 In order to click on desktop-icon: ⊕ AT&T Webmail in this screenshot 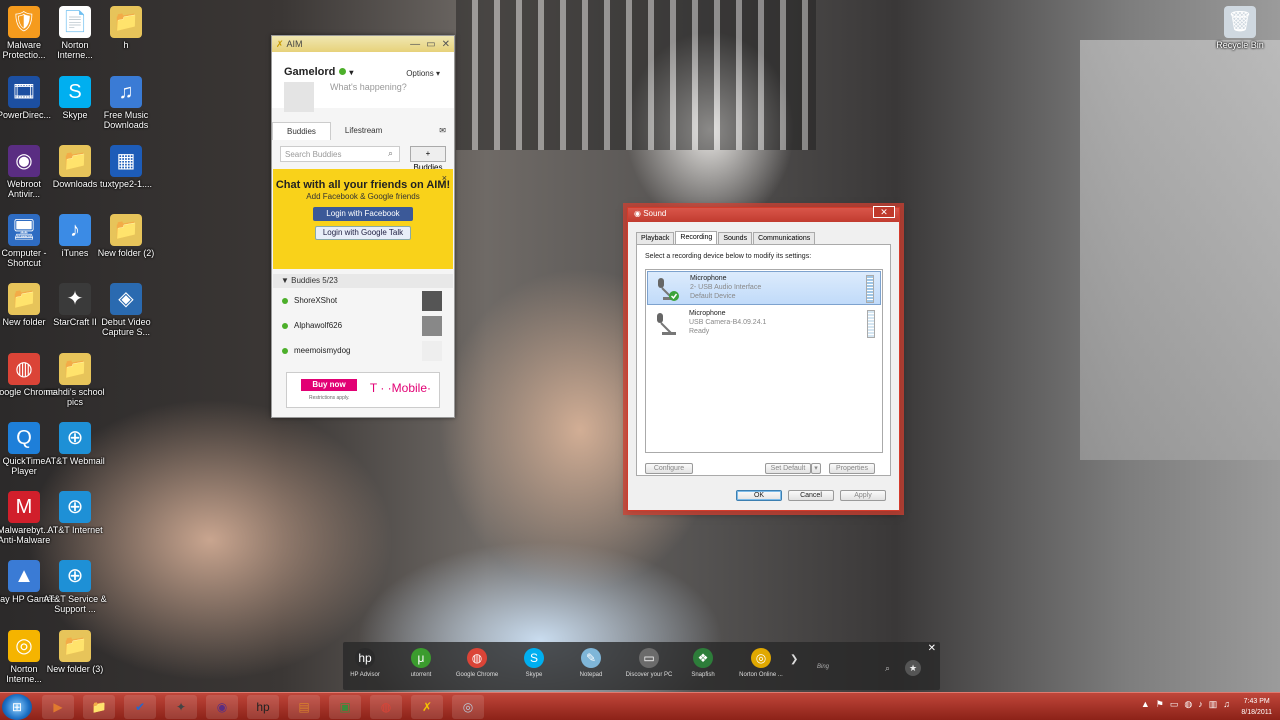, I will do `click(75, 444)`.